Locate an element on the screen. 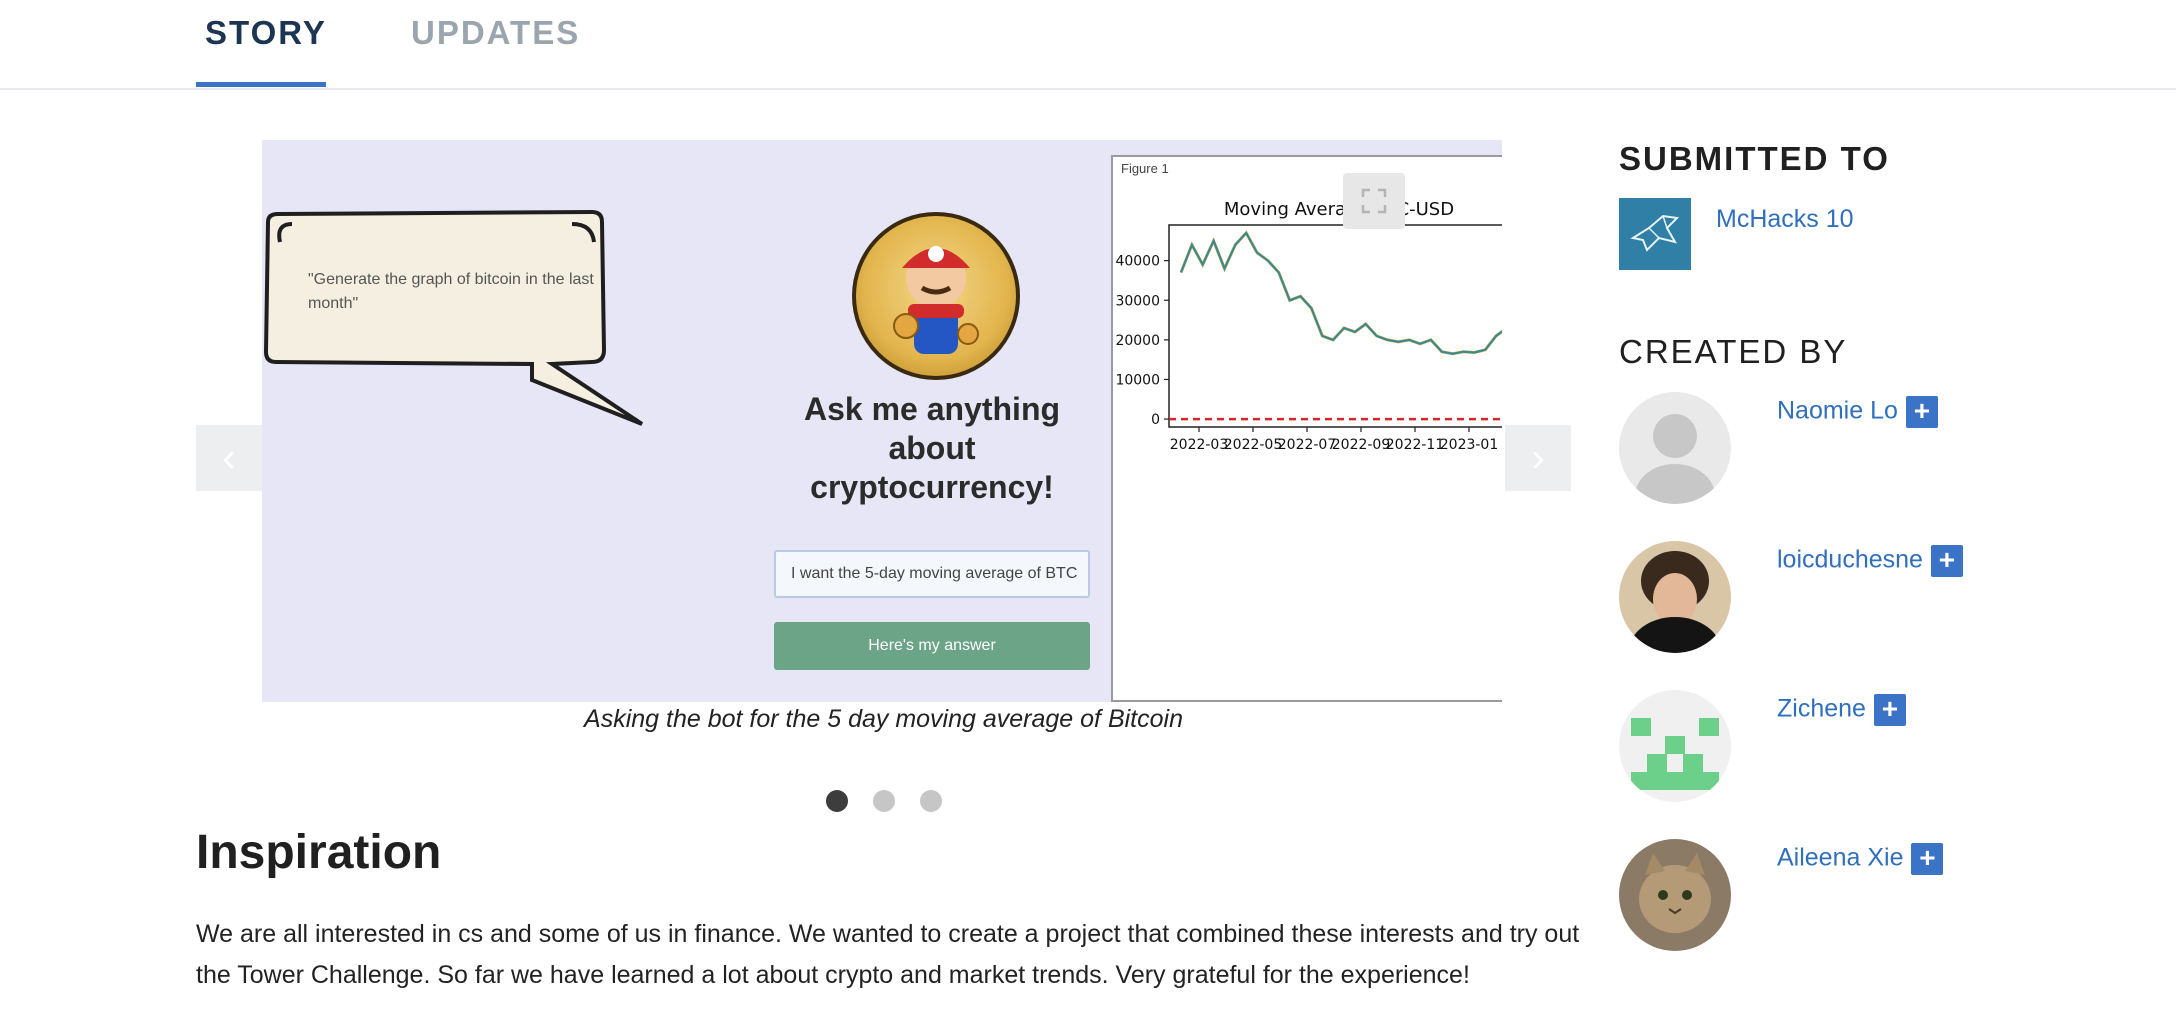 This screenshot has height=1014, width=2176. created-by-heading: CREATED BY is located at coordinates (1733, 351).